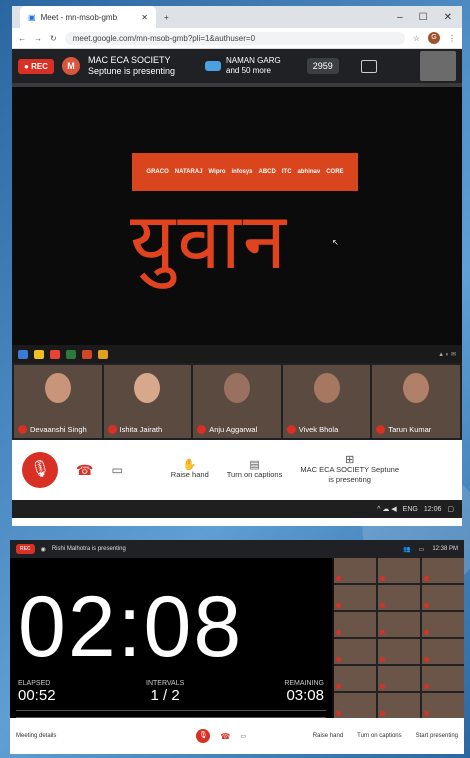  What do you see at coordinates (410, 429) in the screenshot?
I see `participant-name: Tarun Kumar` at bounding box center [410, 429].